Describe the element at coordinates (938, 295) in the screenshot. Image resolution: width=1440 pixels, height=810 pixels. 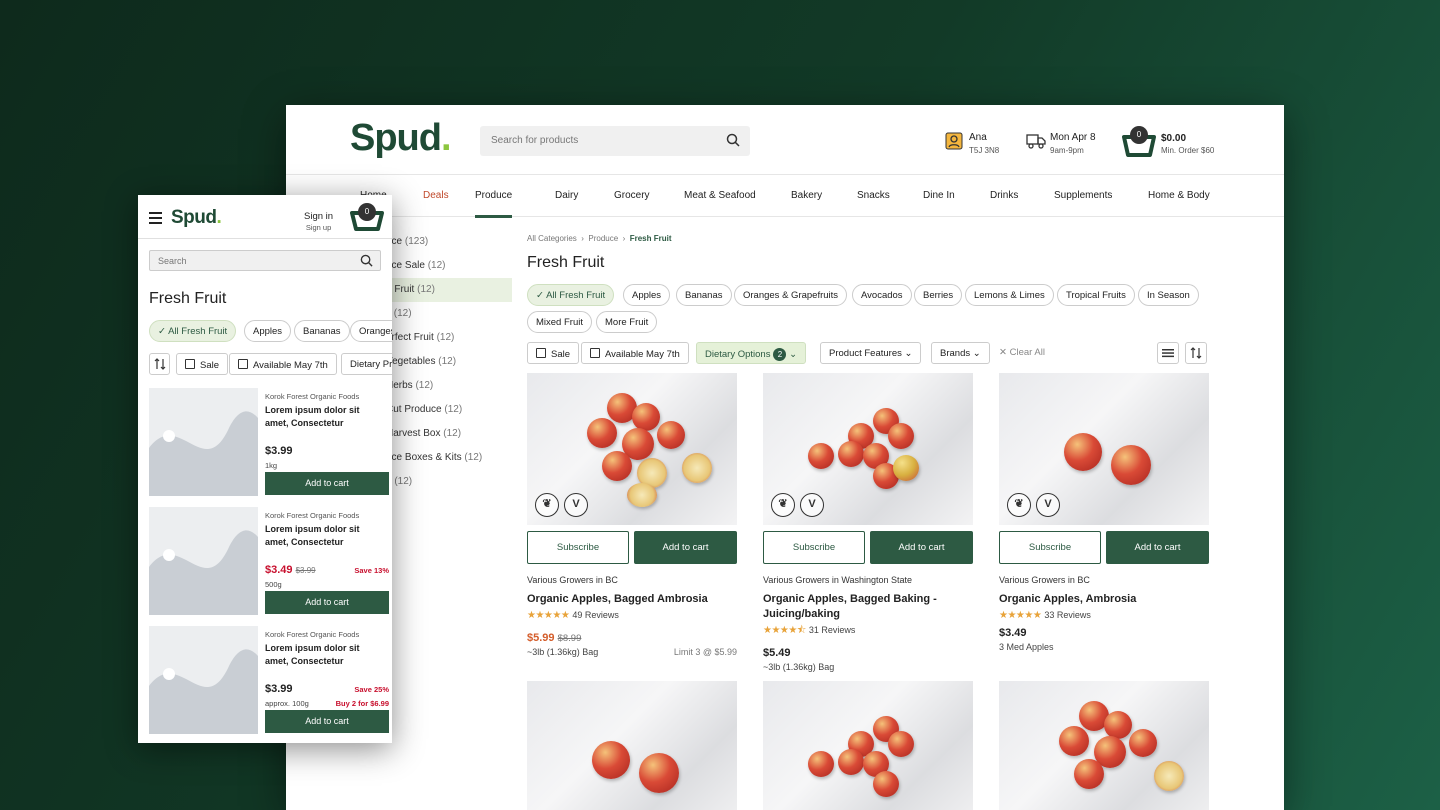
I see `chip-berries: Berries` at that location.